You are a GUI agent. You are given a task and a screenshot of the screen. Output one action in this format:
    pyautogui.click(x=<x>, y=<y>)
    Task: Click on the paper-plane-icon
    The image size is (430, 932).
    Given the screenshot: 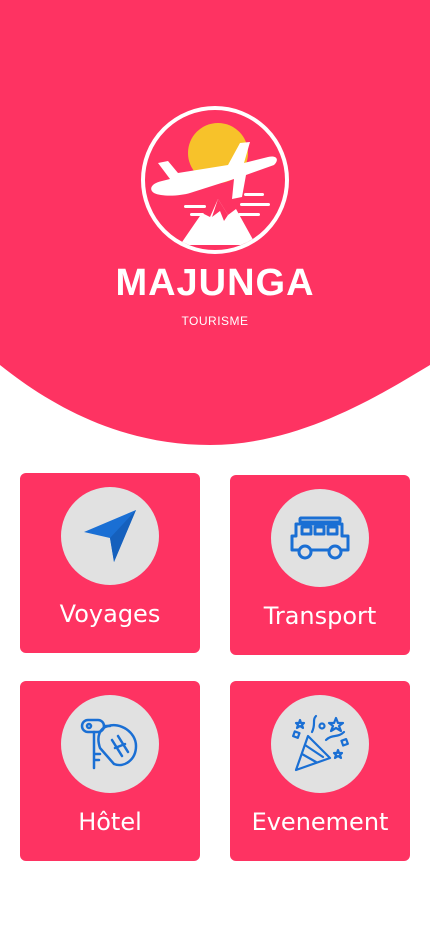 What is the action you would take?
    pyautogui.click(x=110, y=536)
    